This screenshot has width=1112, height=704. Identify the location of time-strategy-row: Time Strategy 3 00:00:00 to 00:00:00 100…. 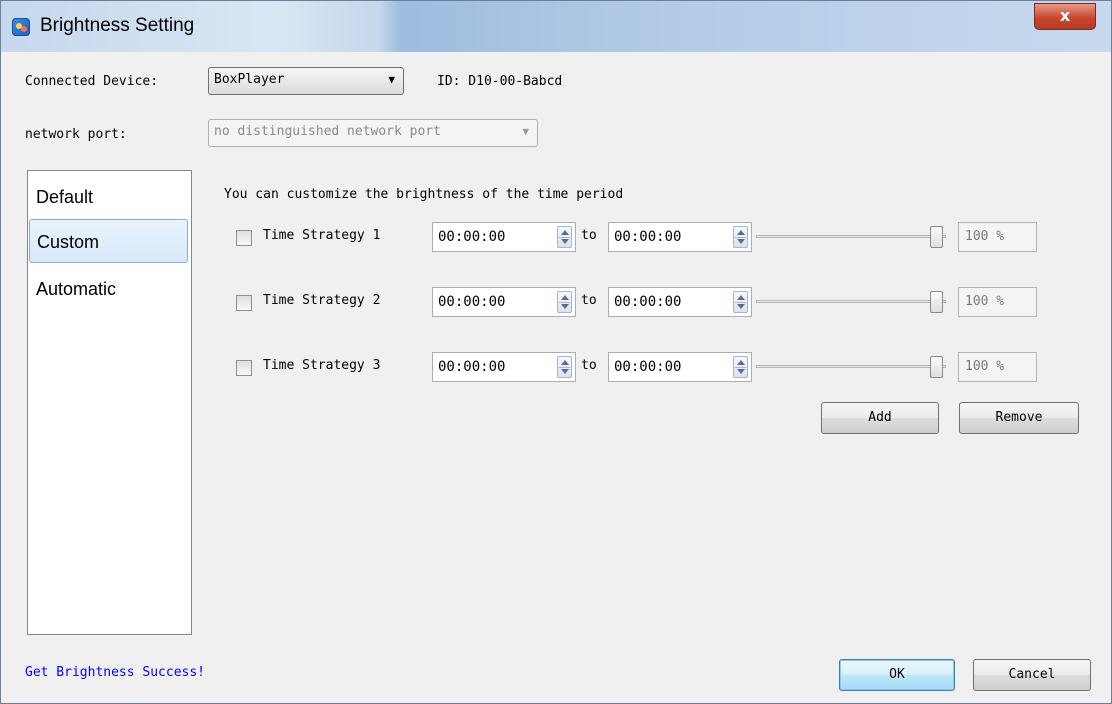
(556, 367).